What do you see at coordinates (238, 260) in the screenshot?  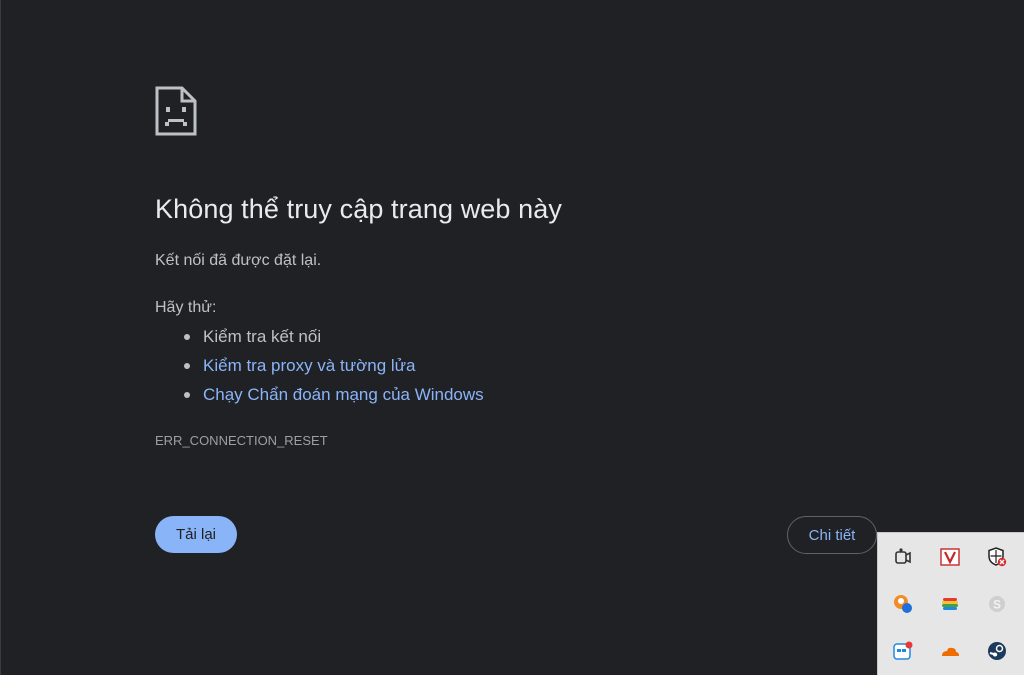 I see `error-description: Kết nối đã được đặt lại.` at bounding box center [238, 260].